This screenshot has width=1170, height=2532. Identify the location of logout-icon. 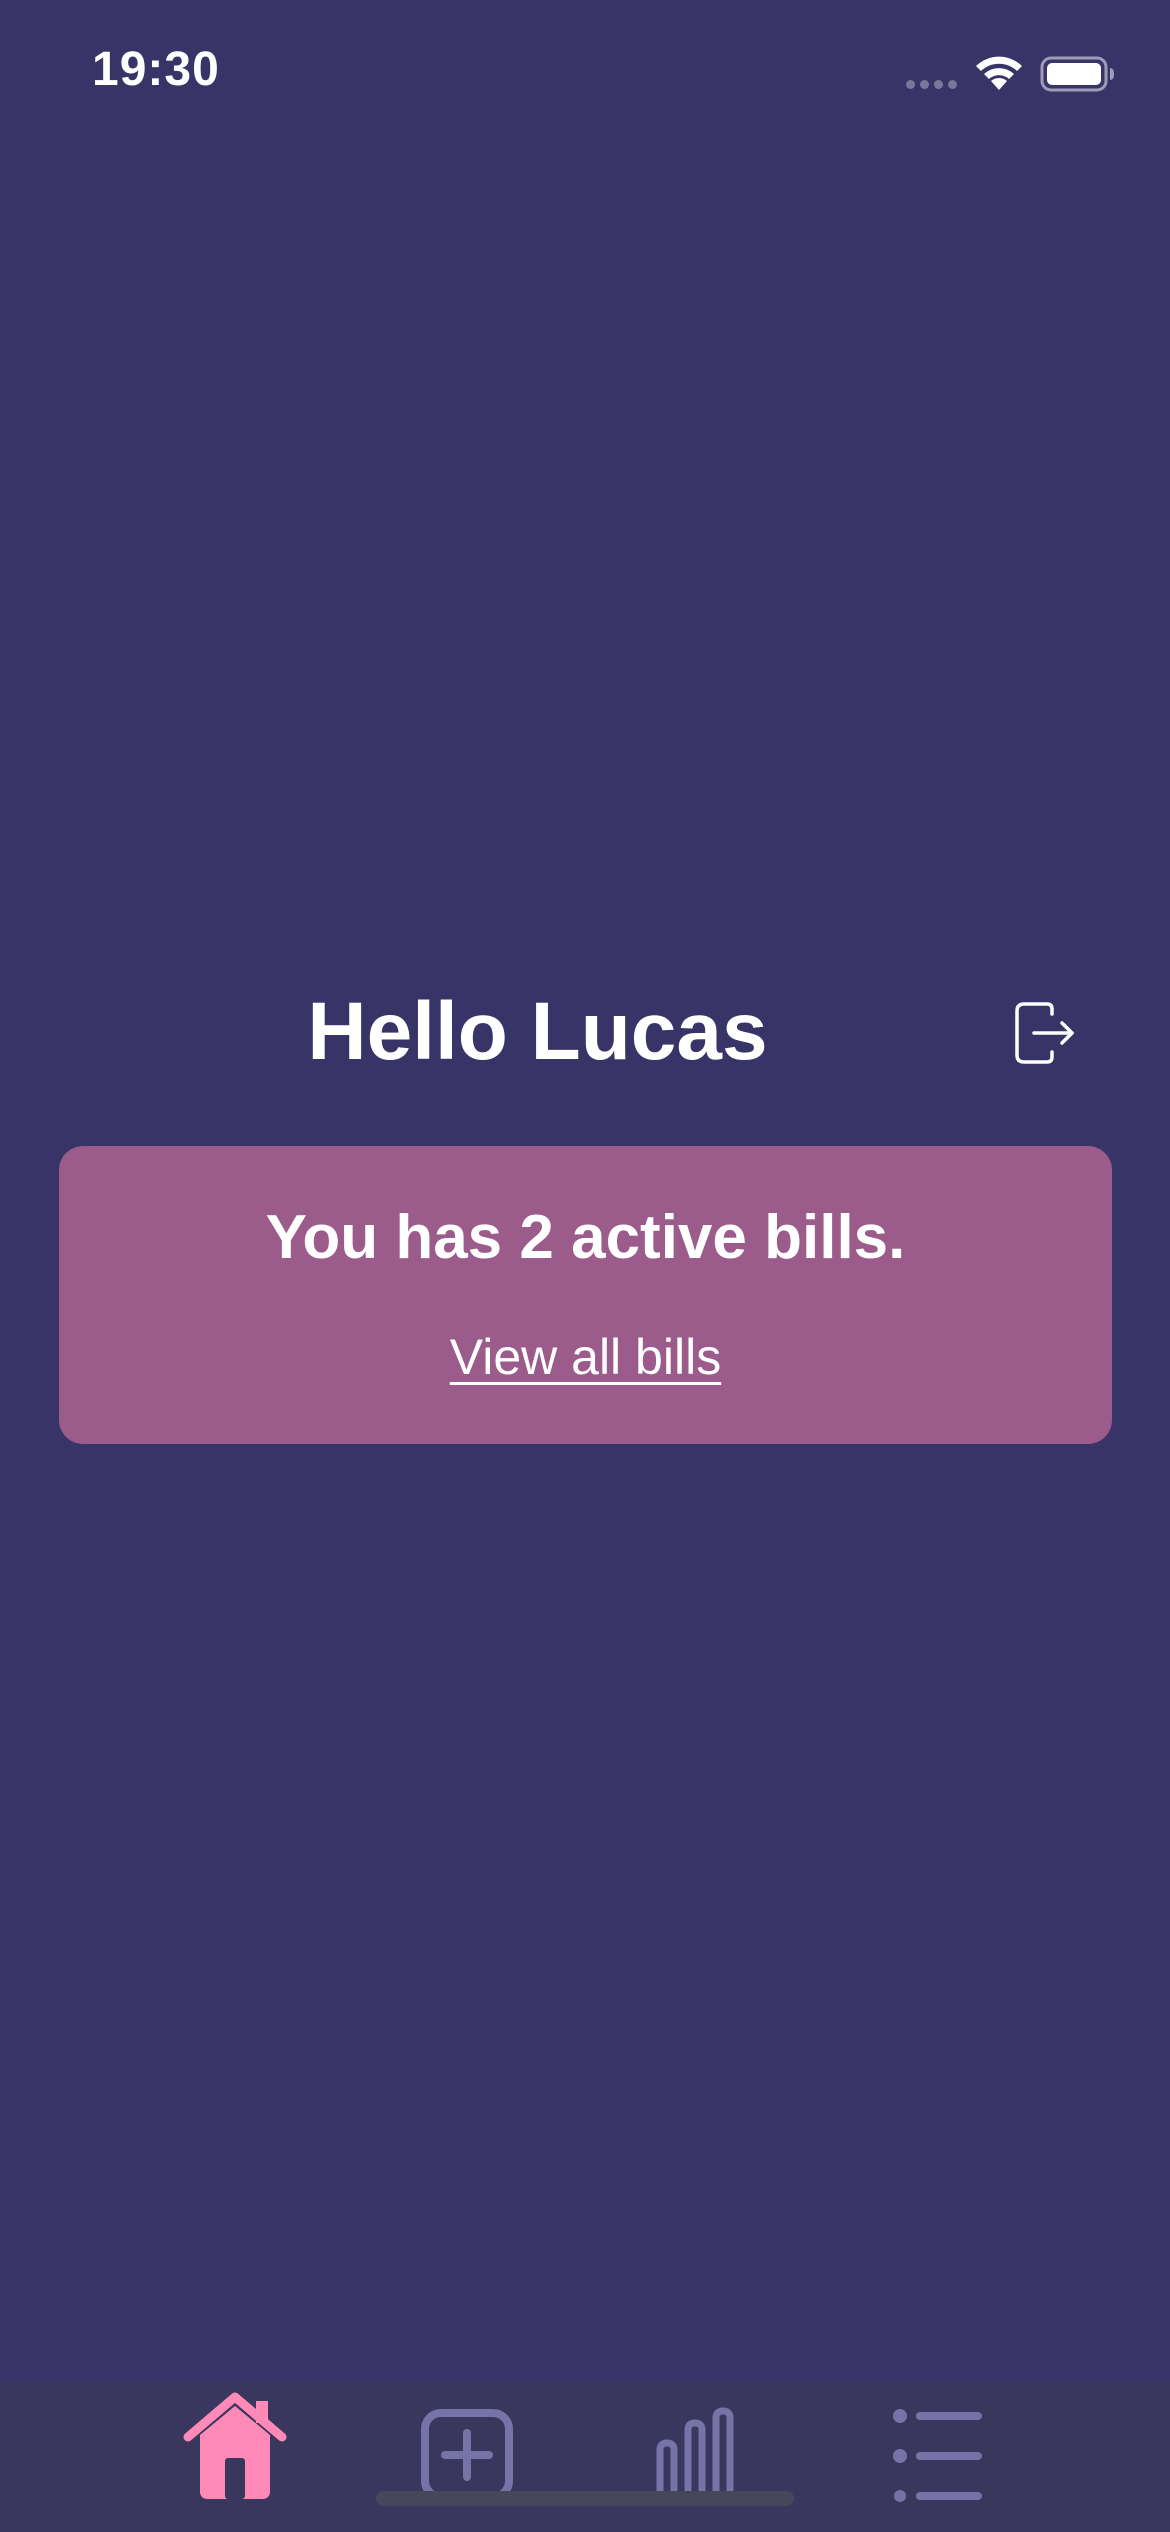
(1044, 1033).